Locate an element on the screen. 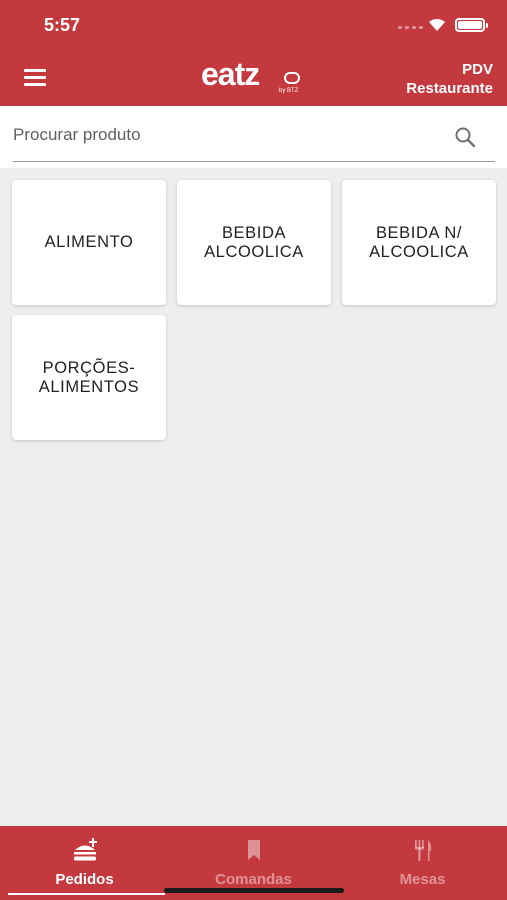 Image resolution: width=507 pixels, height=900 pixels. category-label: BEBIDA ALCOOLICA is located at coordinates (254, 242).